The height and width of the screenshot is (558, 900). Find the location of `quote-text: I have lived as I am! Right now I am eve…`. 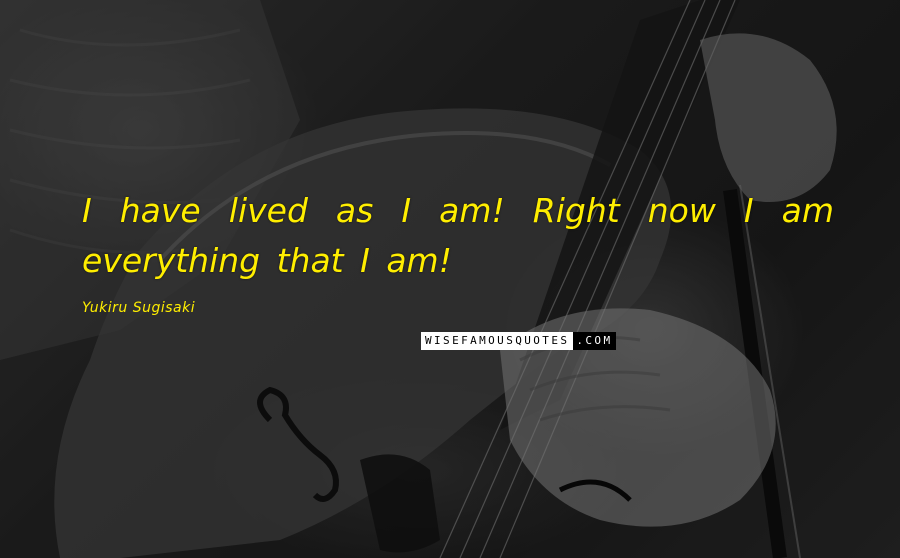

quote-text: I have lived as I am! Right now I am eve… is located at coordinates (458, 235).